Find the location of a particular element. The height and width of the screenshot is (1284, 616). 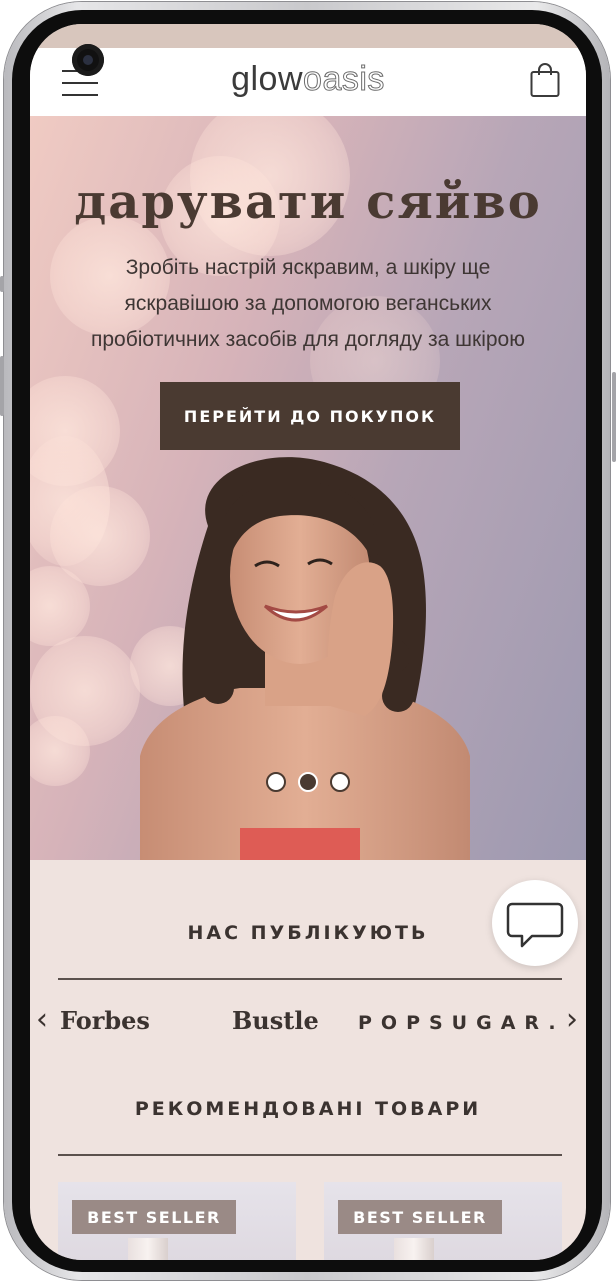

chat-bubble-icon is located at coordinates (535, 925).